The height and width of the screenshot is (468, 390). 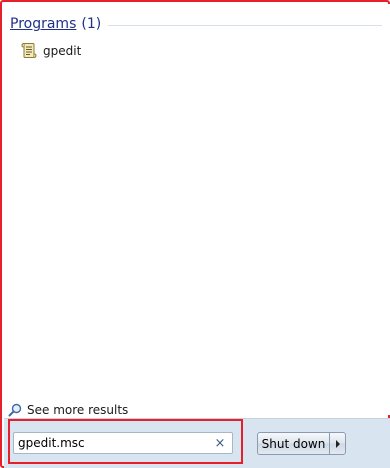 What do you see at coordinates (43, 24) in the screenshot?
I see `programs-group-title: Programs` at bounding box center [43, 24].